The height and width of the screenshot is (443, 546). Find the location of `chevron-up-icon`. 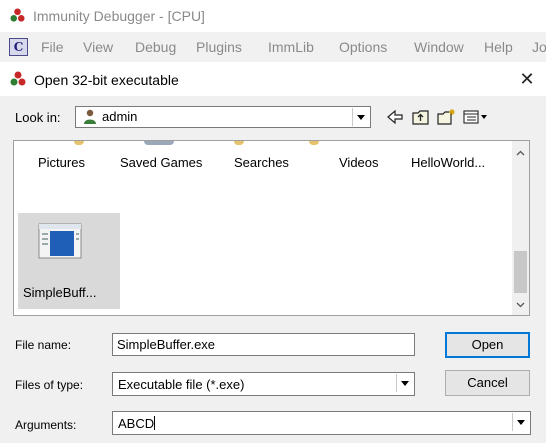

chevron-up-icon is located at coordinates (520, 153).